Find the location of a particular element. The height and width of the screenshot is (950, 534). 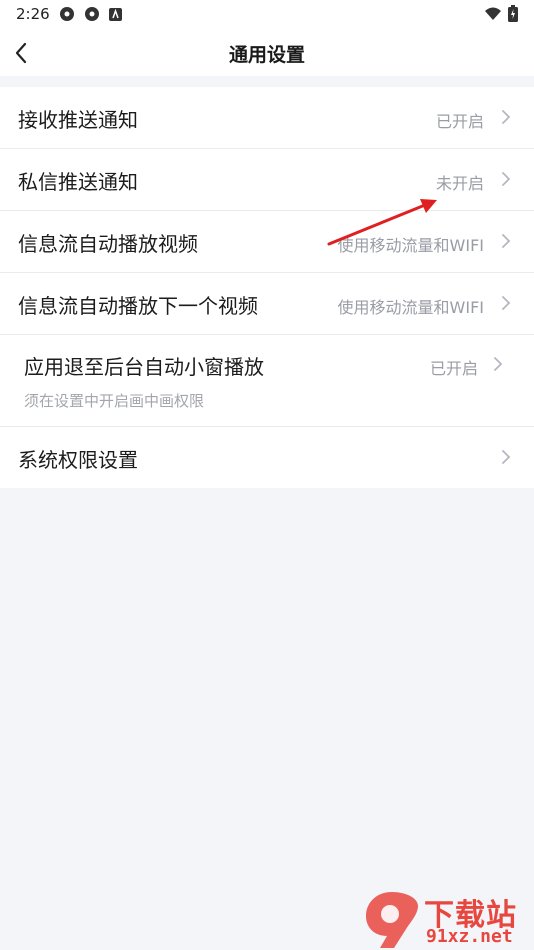

setting-label: 系统权限设置 is located at coordinates (78, 460).